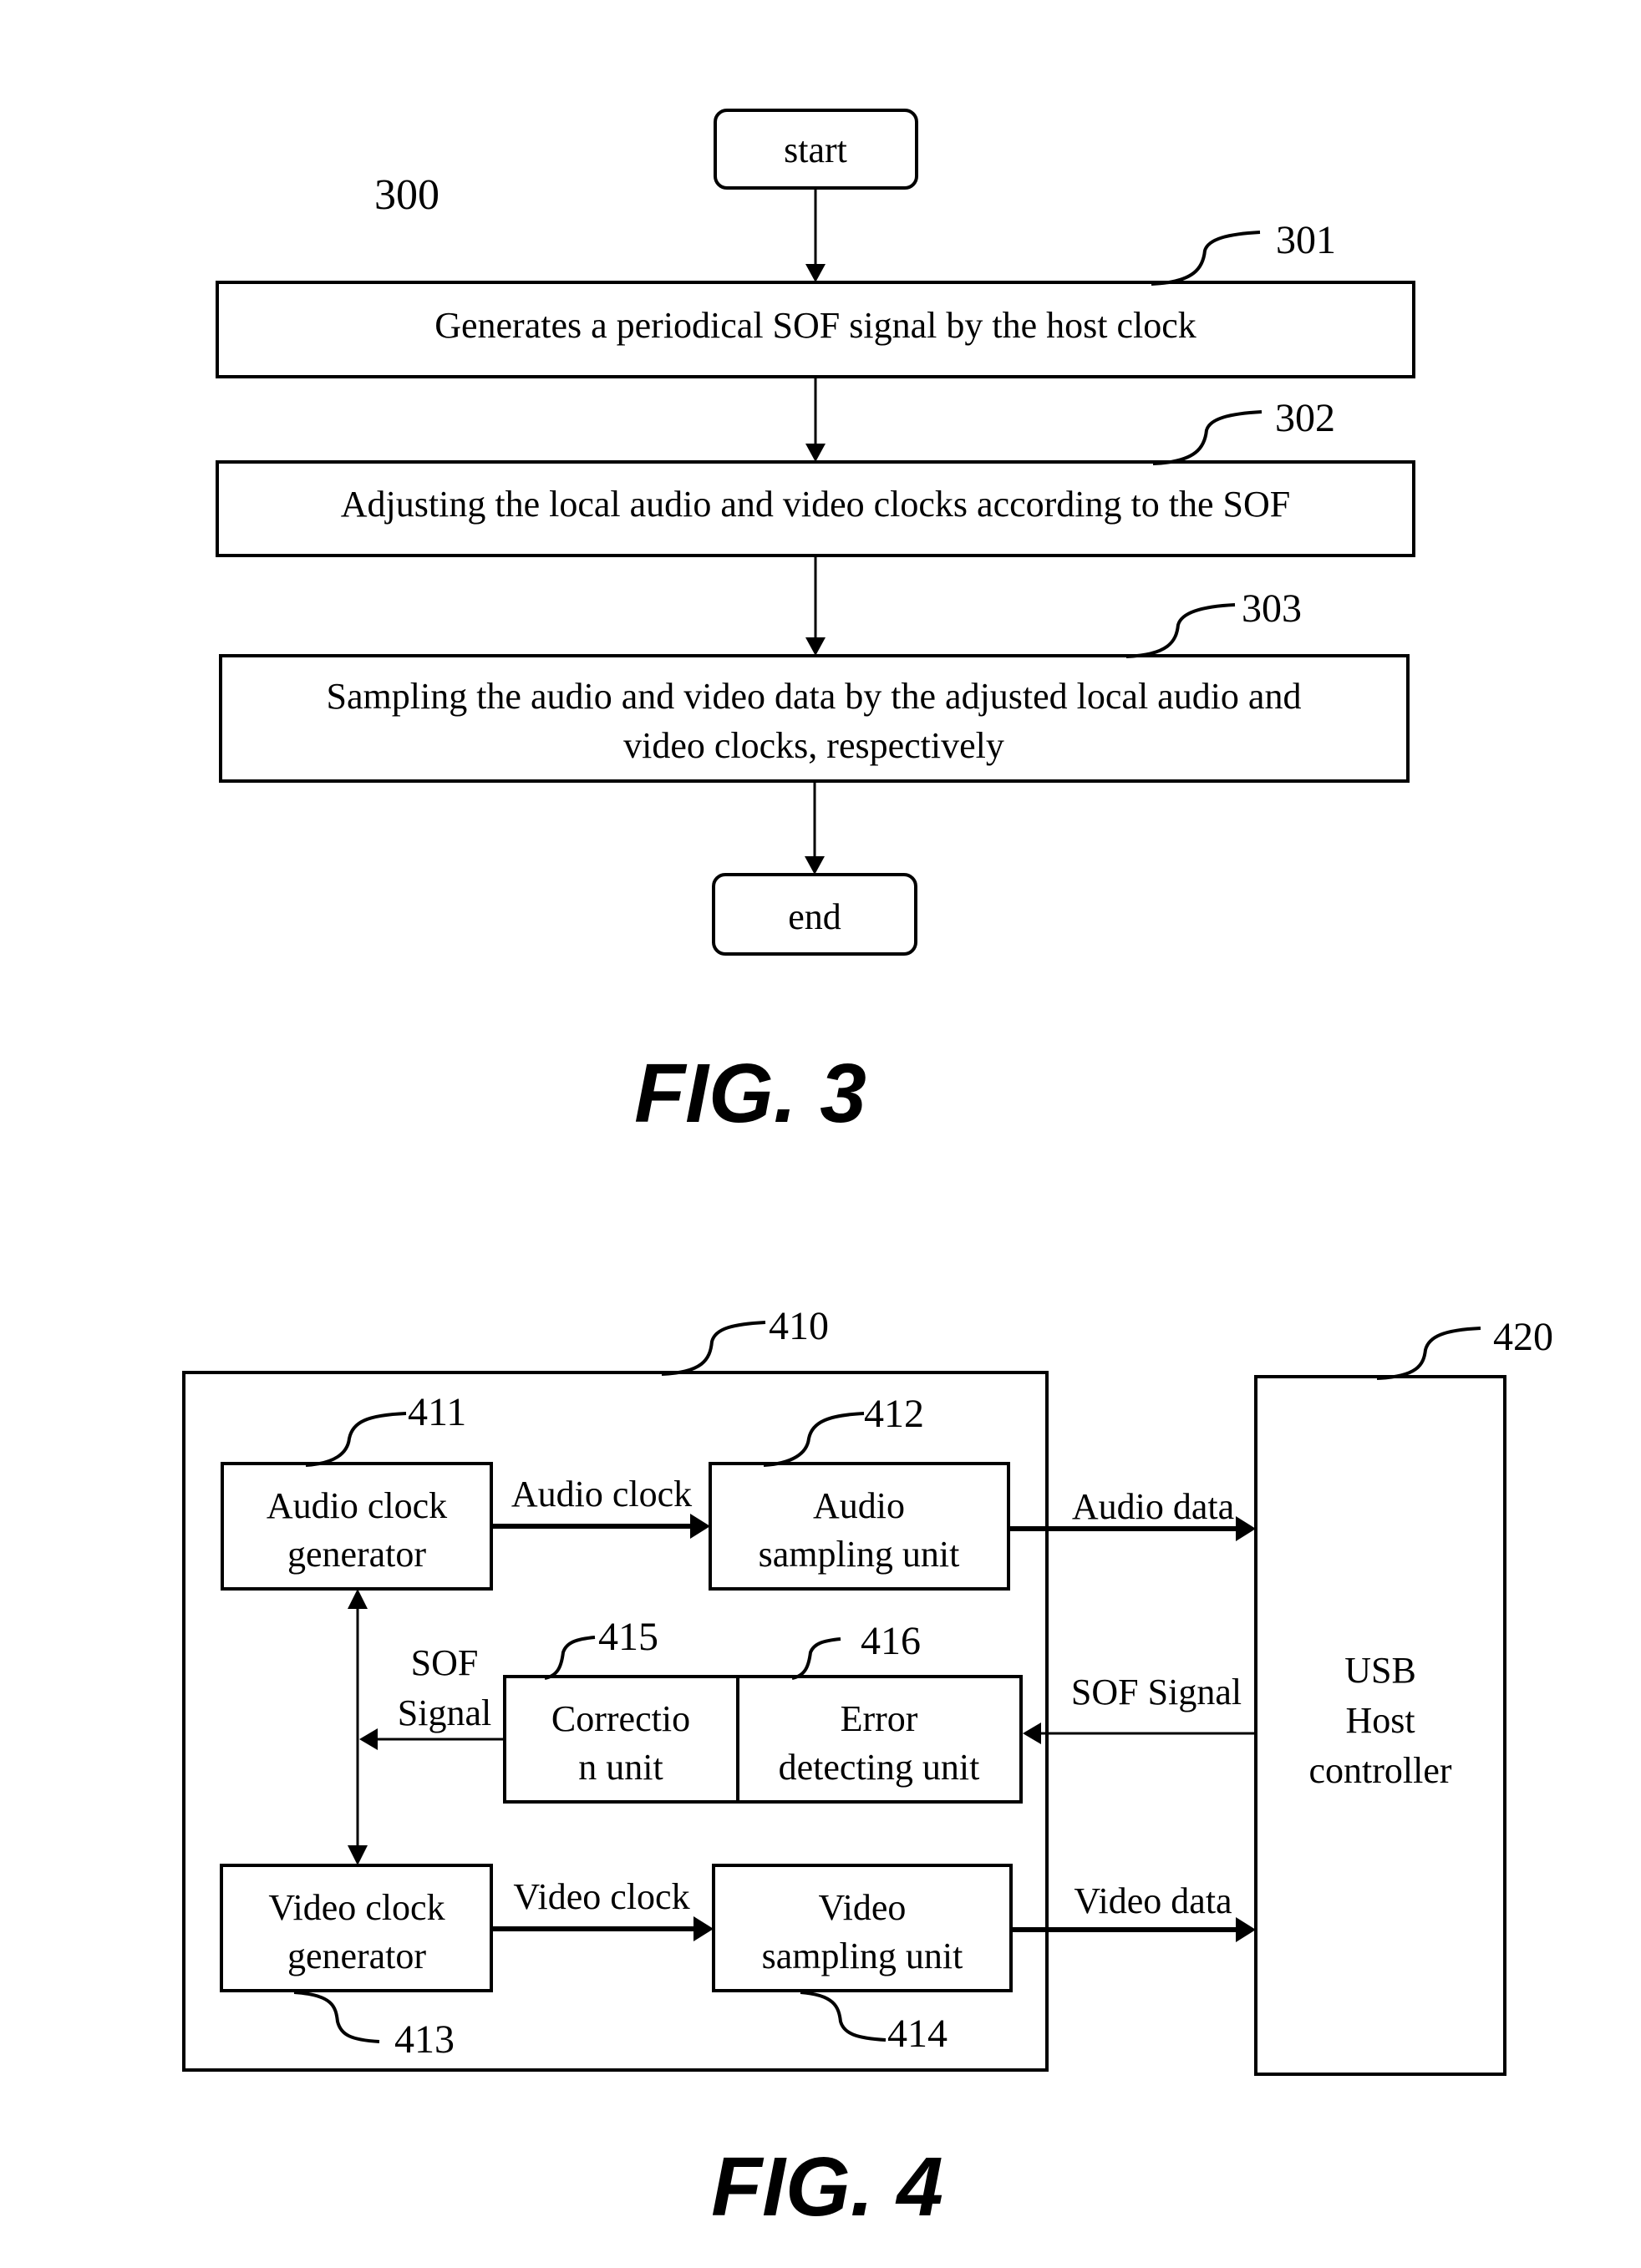 This screenshot has width=1641, height=2268. I want to click on correction-unit-line-1: Correctio, so click(620, 1718).